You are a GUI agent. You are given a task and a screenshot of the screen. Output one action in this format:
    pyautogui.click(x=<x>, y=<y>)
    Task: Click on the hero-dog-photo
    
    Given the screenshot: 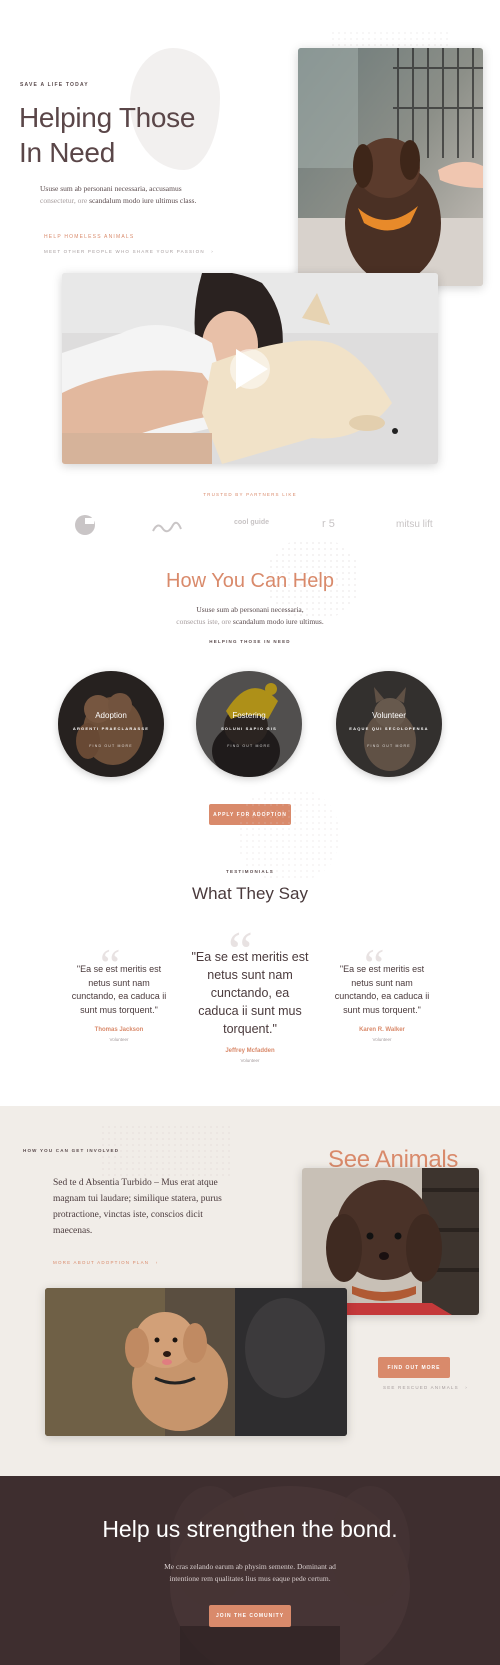 What is the action you would take?
    pyautogui.click(x=390, y=167)
    